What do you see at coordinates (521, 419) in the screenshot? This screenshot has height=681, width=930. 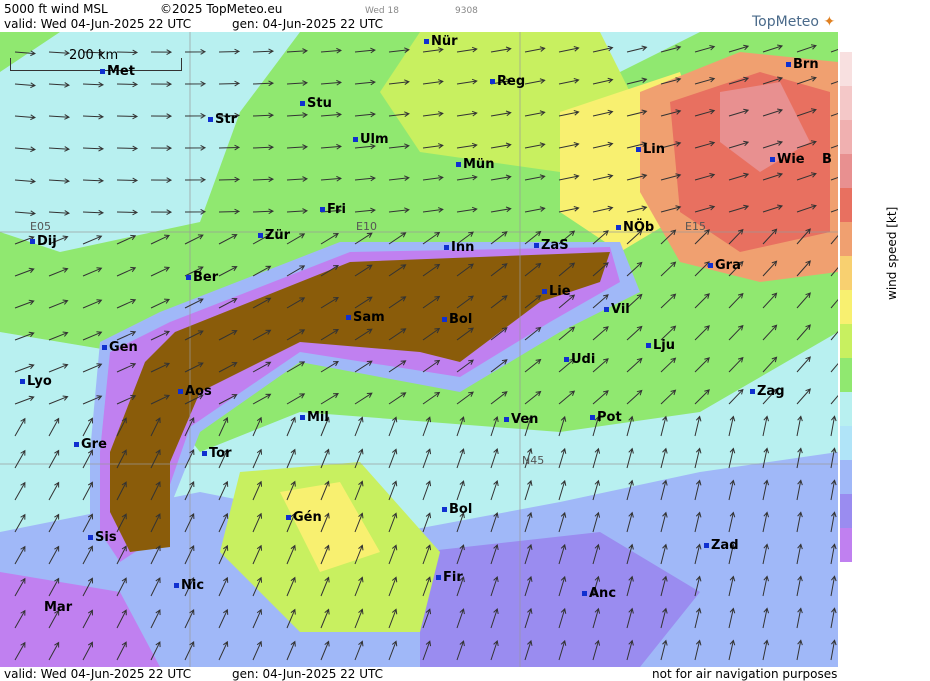 I see `city-label: Ven` at bounding box center [521, 419].